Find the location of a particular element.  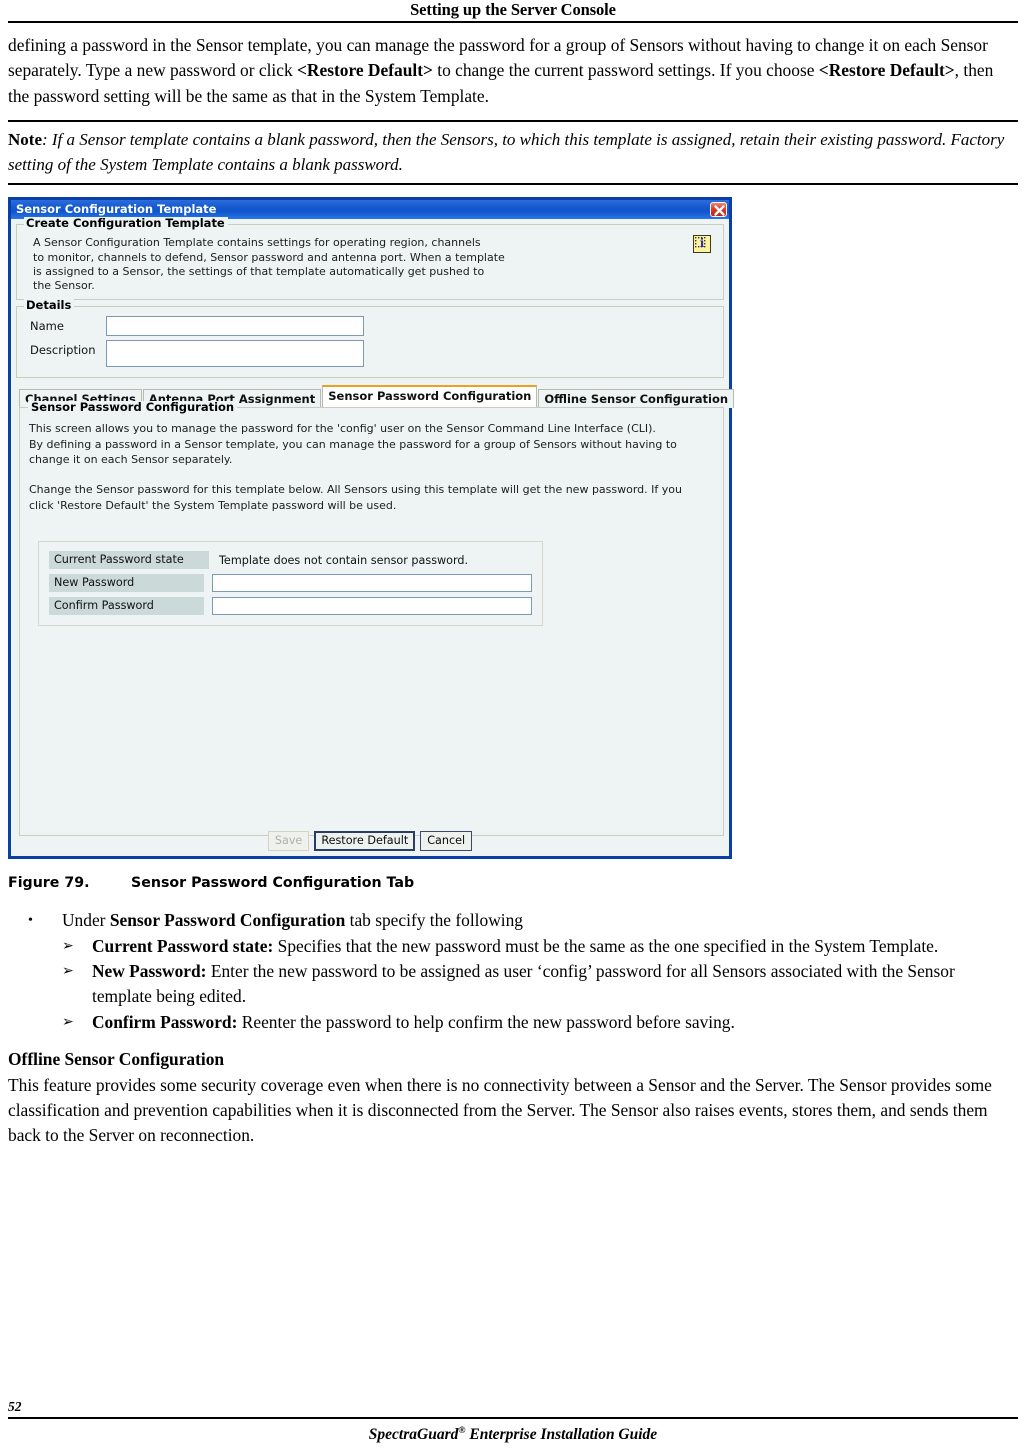

details-group-title: Details is located at coordinates (49, 306).